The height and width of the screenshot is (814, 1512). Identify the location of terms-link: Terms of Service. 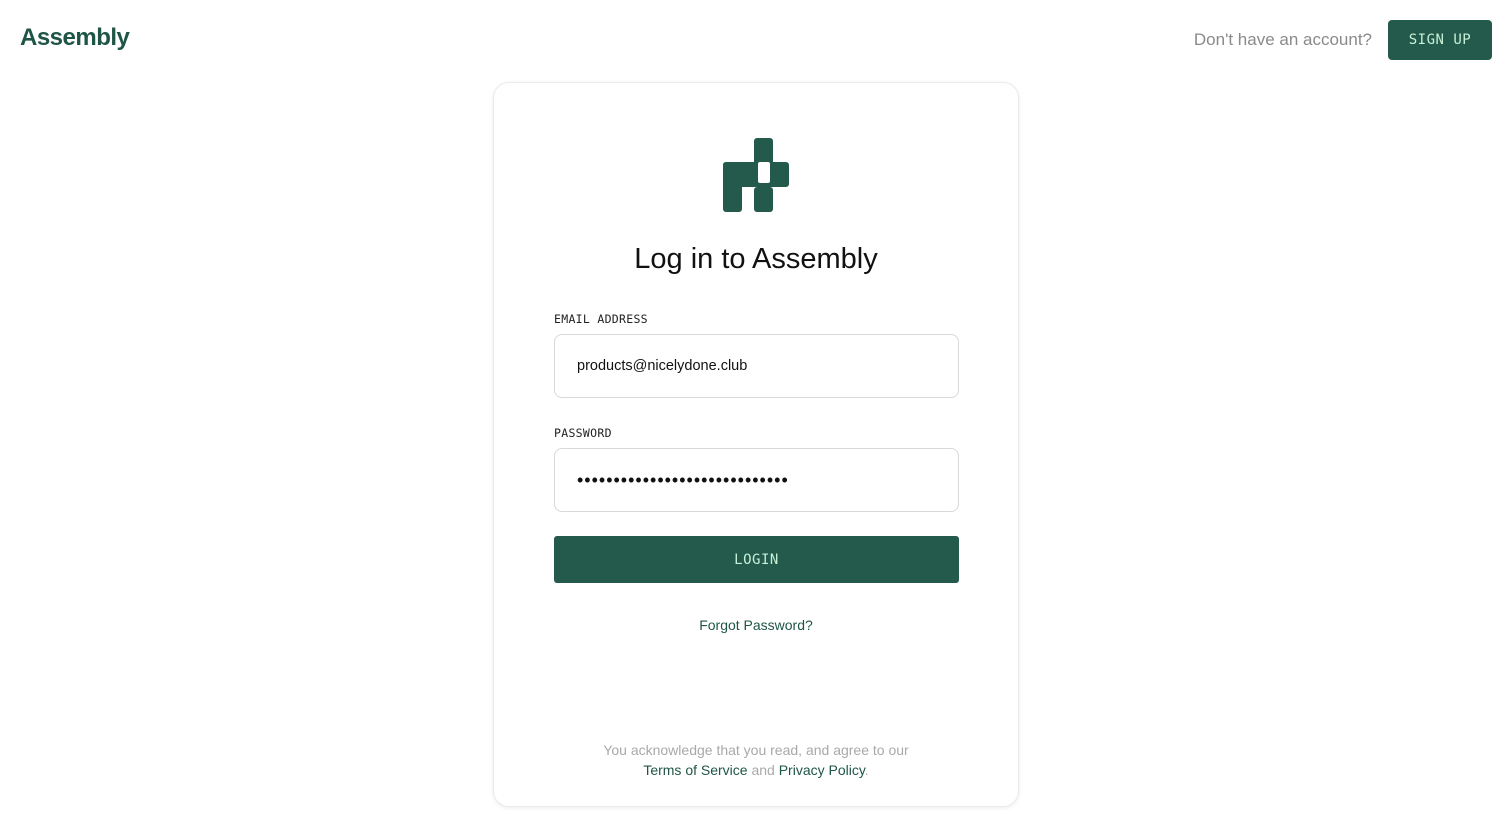
(695, 770).